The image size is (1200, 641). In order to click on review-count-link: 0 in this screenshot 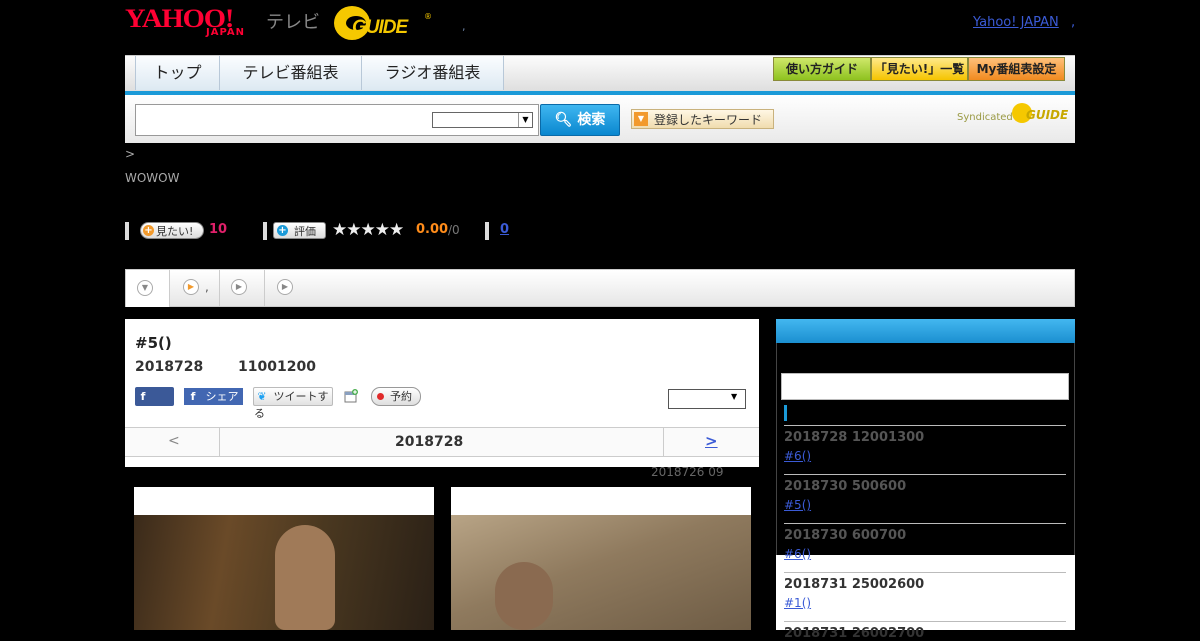, I will do `click(504, 229)`.